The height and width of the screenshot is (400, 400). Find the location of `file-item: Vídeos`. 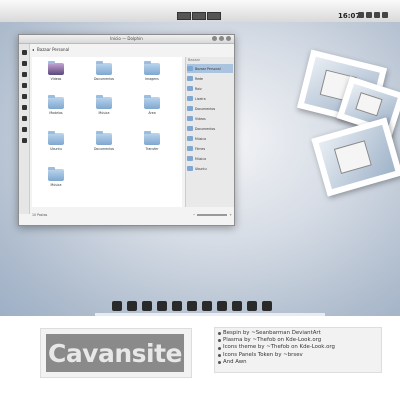

file-item: Vídeos is located at coordinates (56, 71).